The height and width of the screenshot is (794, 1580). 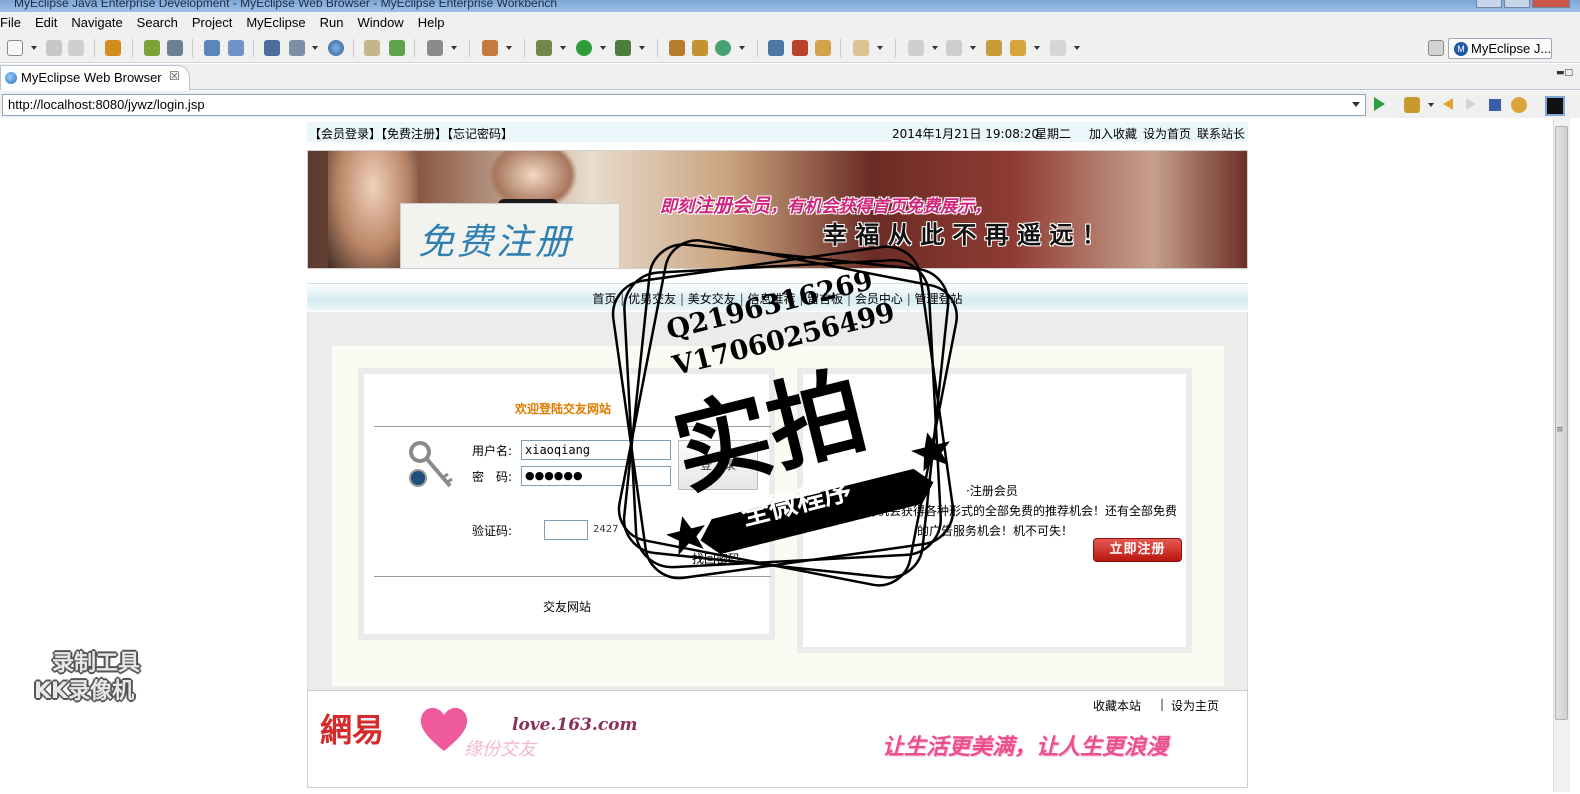 I want to click on next-annotation-dropdown-icon, so click(x=935, y=48).